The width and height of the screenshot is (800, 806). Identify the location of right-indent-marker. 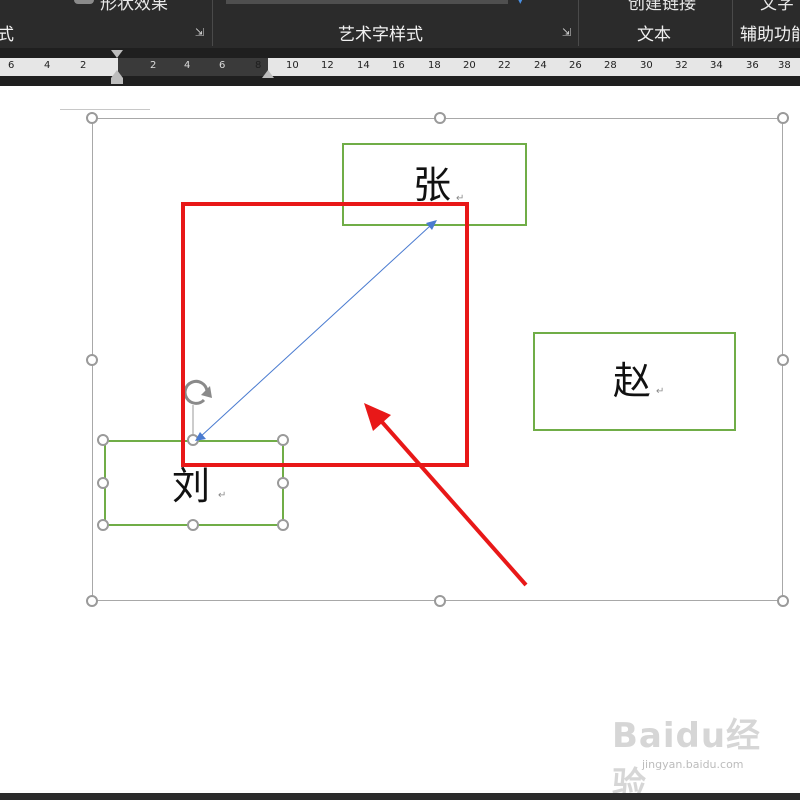
(268, 74).